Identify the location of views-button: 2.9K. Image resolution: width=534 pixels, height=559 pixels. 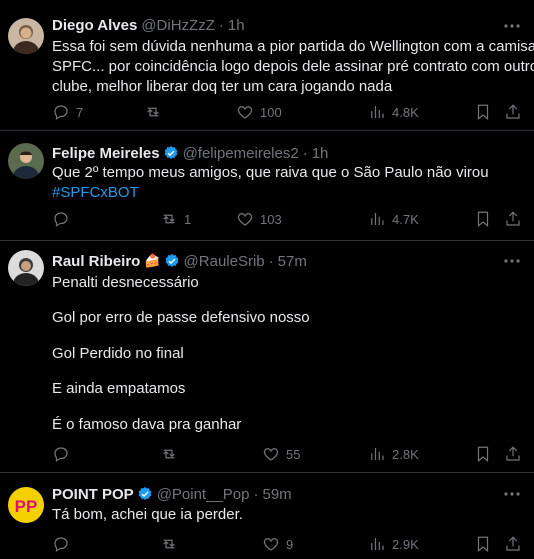
(393, 544).